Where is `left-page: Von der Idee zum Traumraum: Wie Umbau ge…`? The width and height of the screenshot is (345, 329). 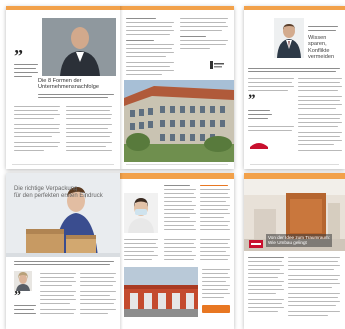
left-page: Von der Idee zum Traumraum: Wie Umbau ge… is located at coordinates (294, 251).